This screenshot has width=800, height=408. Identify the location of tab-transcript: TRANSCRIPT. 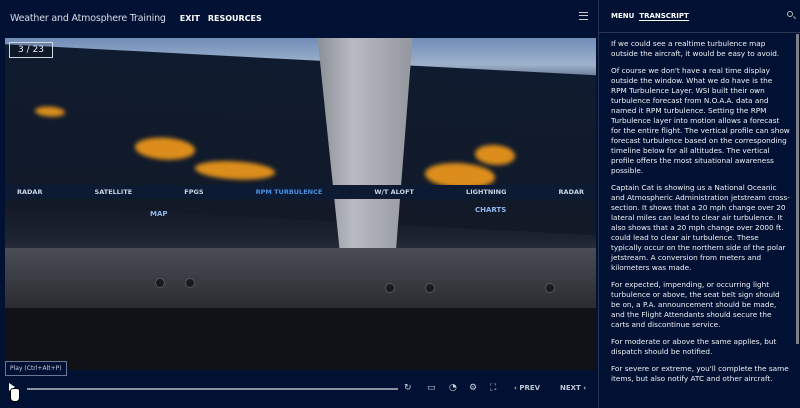
(664, 16).